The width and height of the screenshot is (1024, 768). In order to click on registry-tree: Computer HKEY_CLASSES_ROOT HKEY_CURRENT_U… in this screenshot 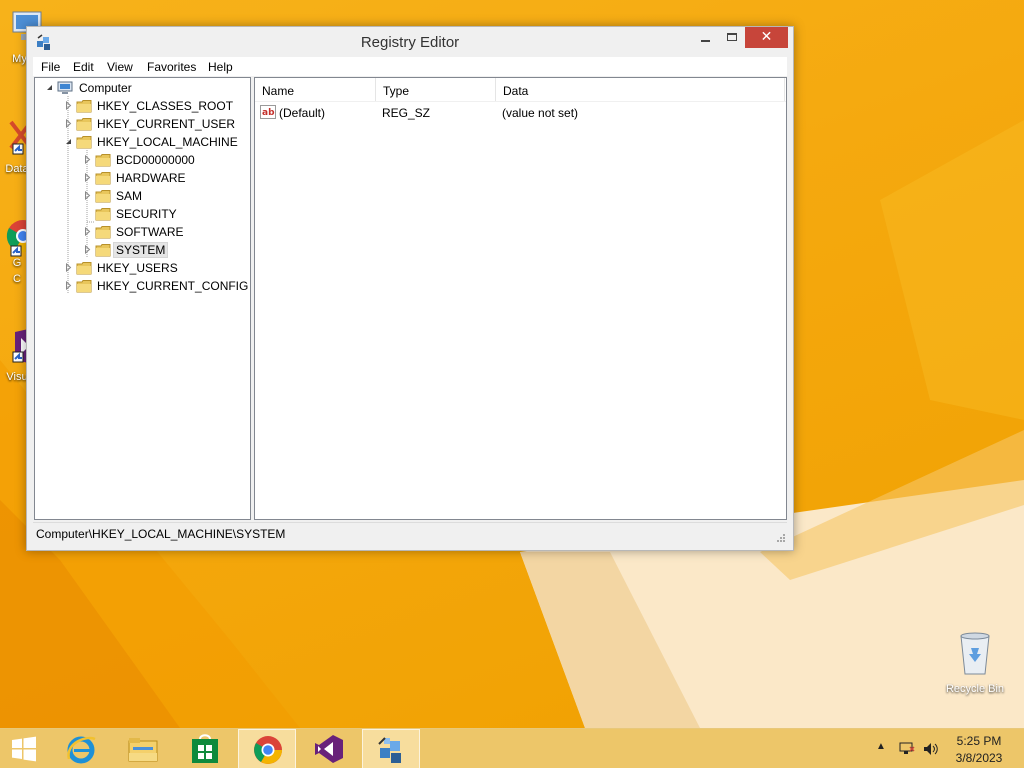, I will do `click(142, 298)`.